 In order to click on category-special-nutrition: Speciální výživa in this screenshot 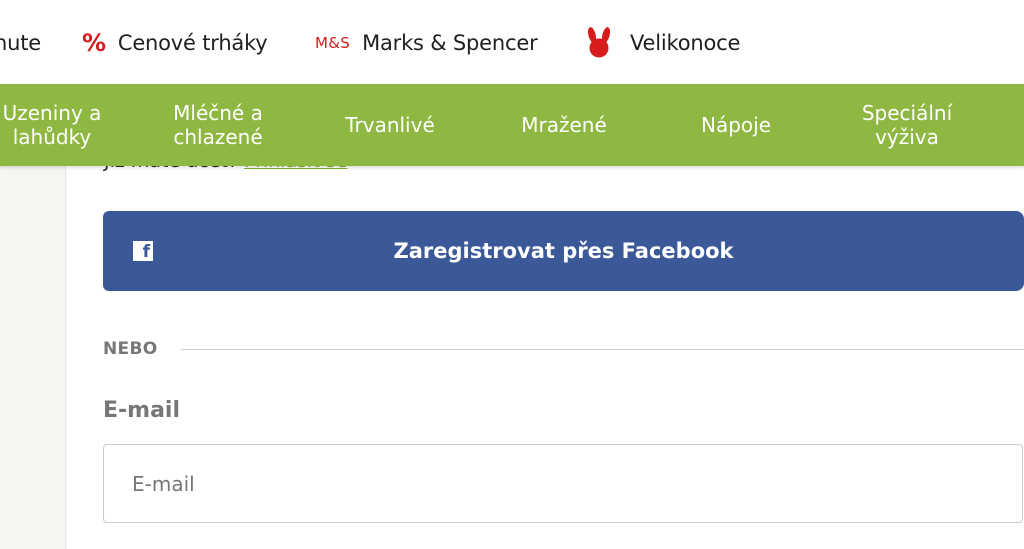, I will do `click(907, 125)`.